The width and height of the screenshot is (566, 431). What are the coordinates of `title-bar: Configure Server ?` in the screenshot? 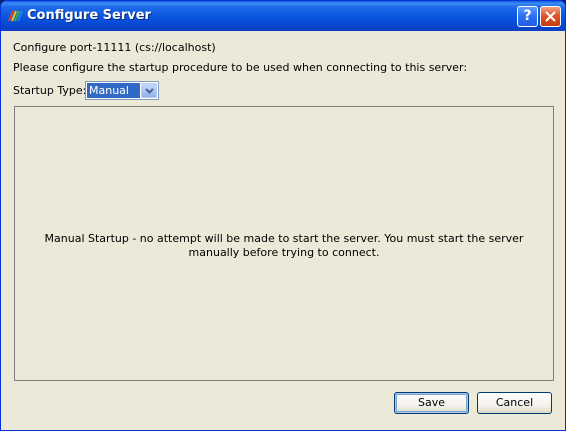 It's located at (283, 16).